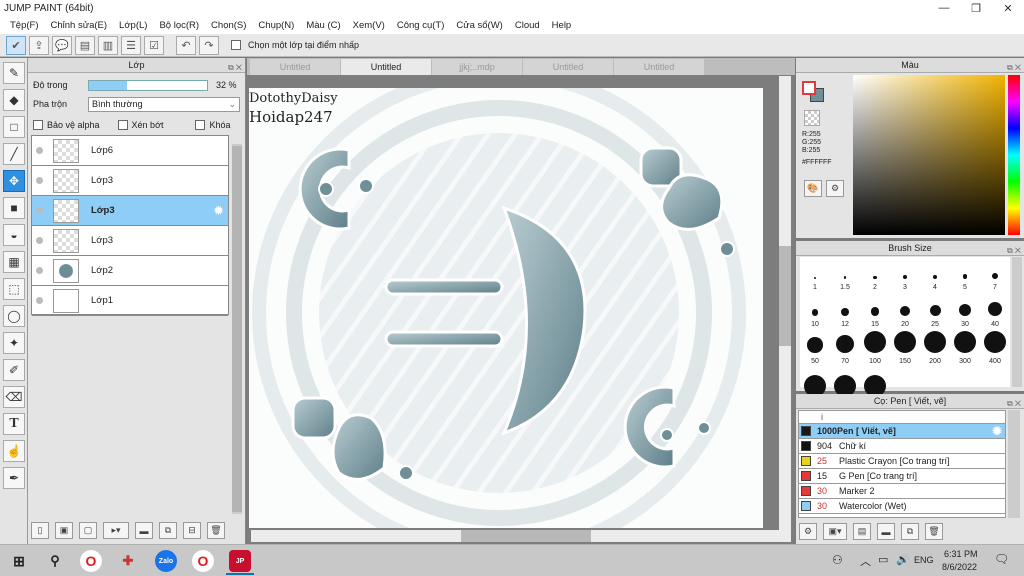 This screenshot has width=1024, height=576. What do you see at coordinates (144, 530) in the screenshot?
I see `folder-icon: ▬` at bounding box center [144, 530].